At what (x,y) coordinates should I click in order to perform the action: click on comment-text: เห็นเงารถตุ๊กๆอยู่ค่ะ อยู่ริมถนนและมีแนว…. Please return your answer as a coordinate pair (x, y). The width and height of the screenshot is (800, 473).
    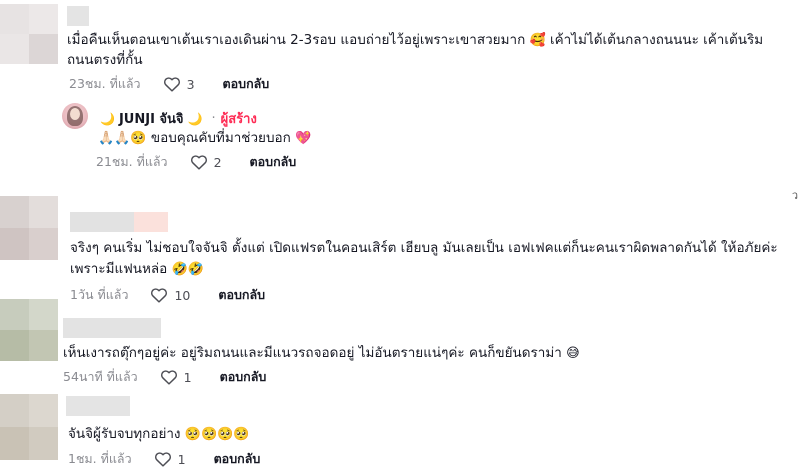
    Looking at the image, I should click on (321, 353).